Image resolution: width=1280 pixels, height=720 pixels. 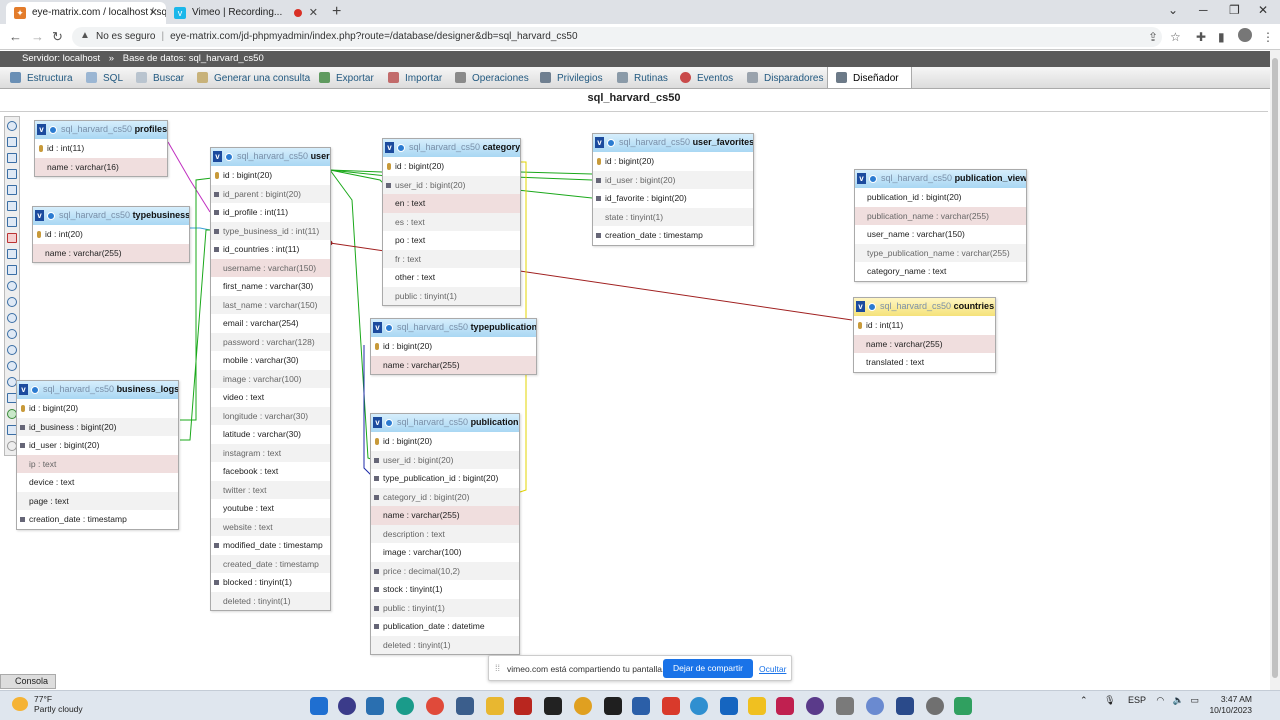 What do you see at coordinates (270, 563) in the screenshot?
I see `column-row: created_date : timestamp` at bounding box center [270, 563].